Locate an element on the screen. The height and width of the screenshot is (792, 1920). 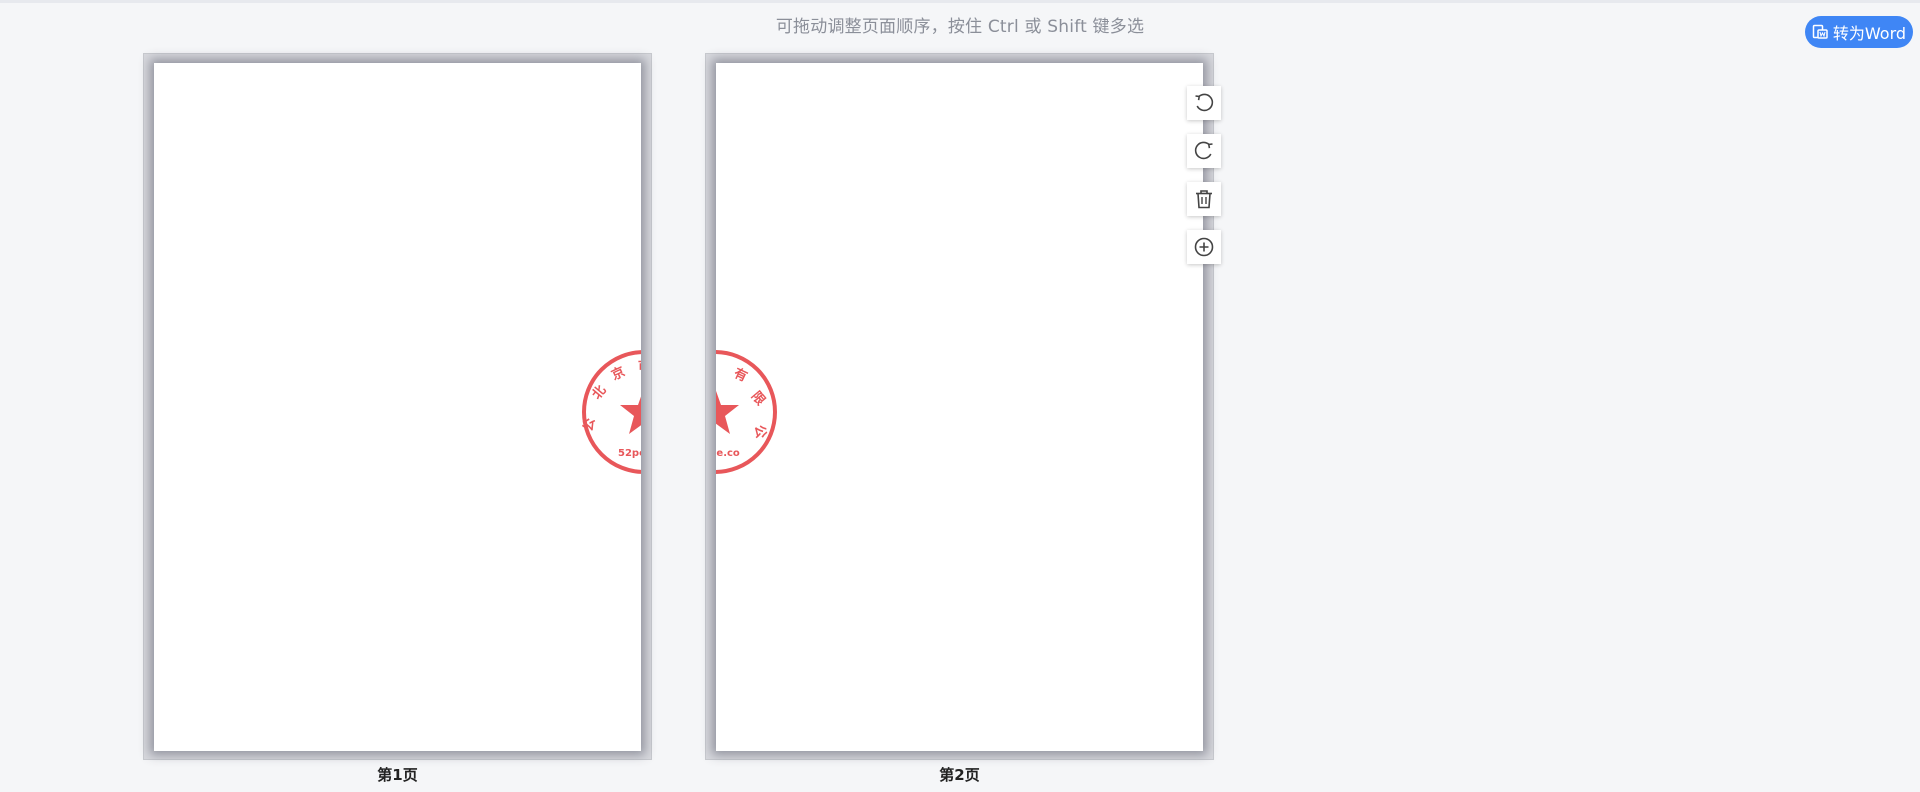
svg-text: ie.co is located at coordinates (728, 453).